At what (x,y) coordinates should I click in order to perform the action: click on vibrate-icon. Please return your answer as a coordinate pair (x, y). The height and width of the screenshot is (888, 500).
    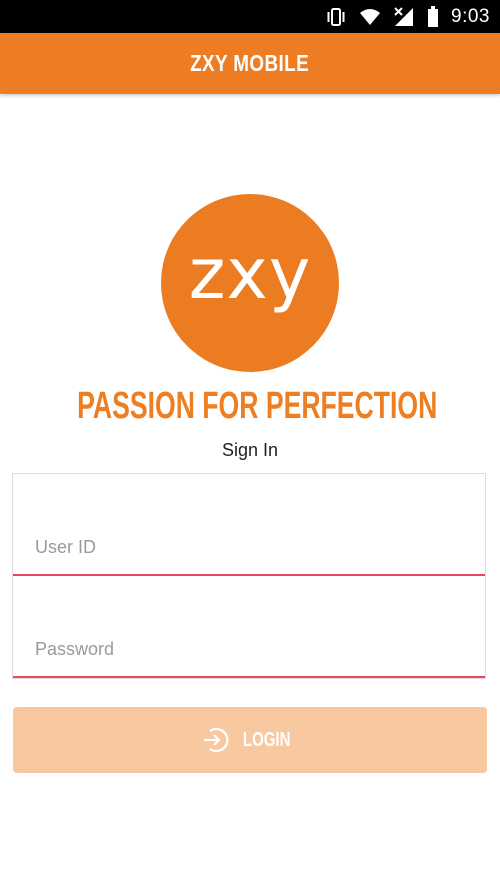
    Looking at the image, I should click on (336, 17).